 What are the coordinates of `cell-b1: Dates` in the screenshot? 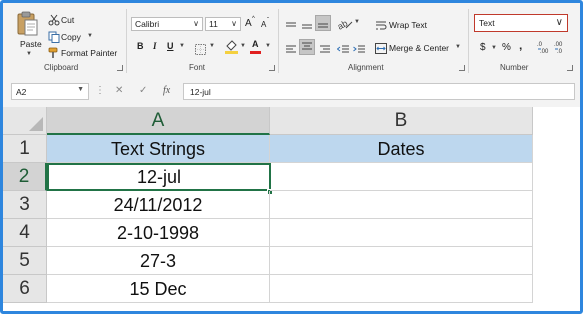 It's located at (401, 149).